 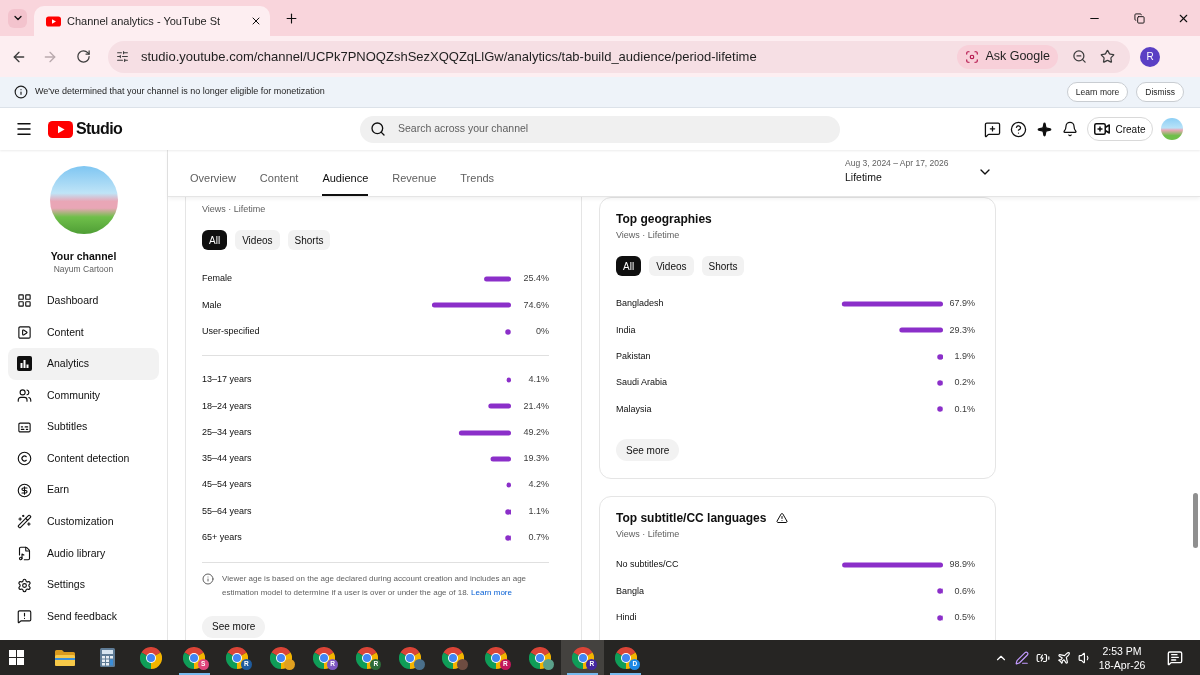 I want to click on sidebar-item: Community, so click(x=83, y=395).